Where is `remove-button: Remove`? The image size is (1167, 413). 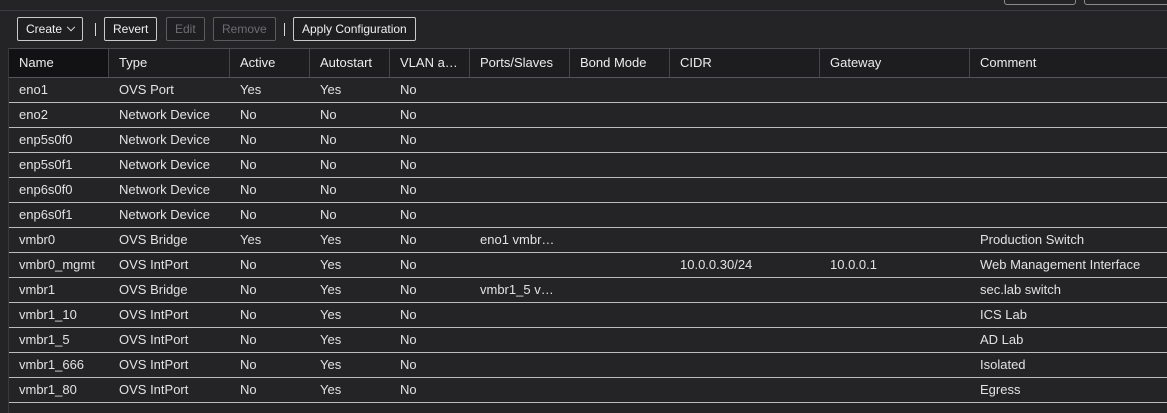 remove-button: Remove is located at coordinates (244, 29).